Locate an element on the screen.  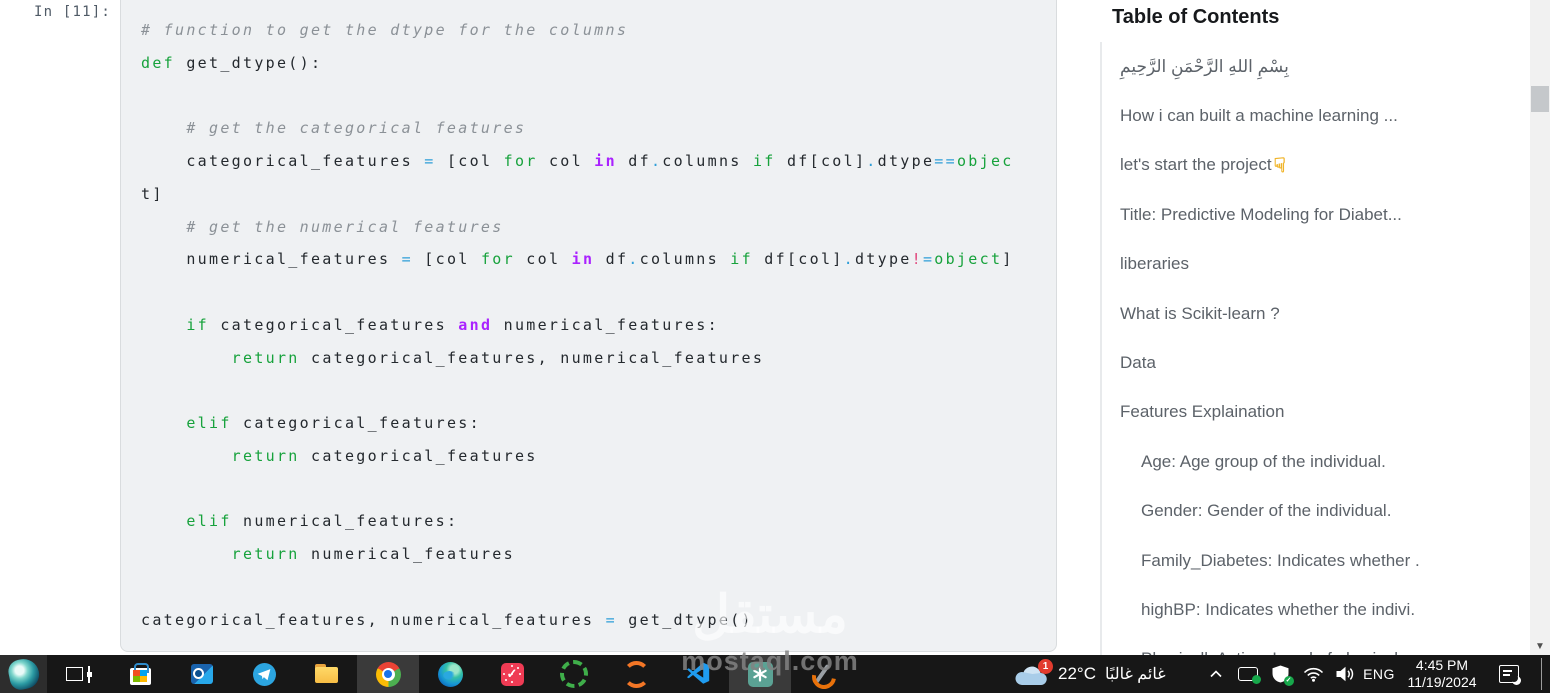
clock-tasks-button: ✓ is located at coordinates (512, 674).